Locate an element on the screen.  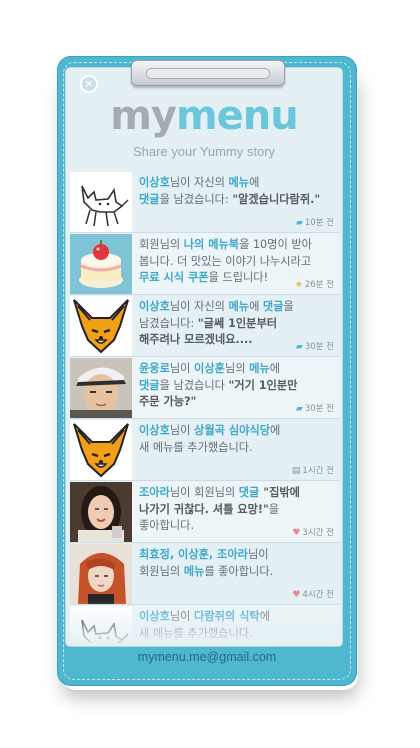
paper-clip-slot is located at coordinates (208, 73).